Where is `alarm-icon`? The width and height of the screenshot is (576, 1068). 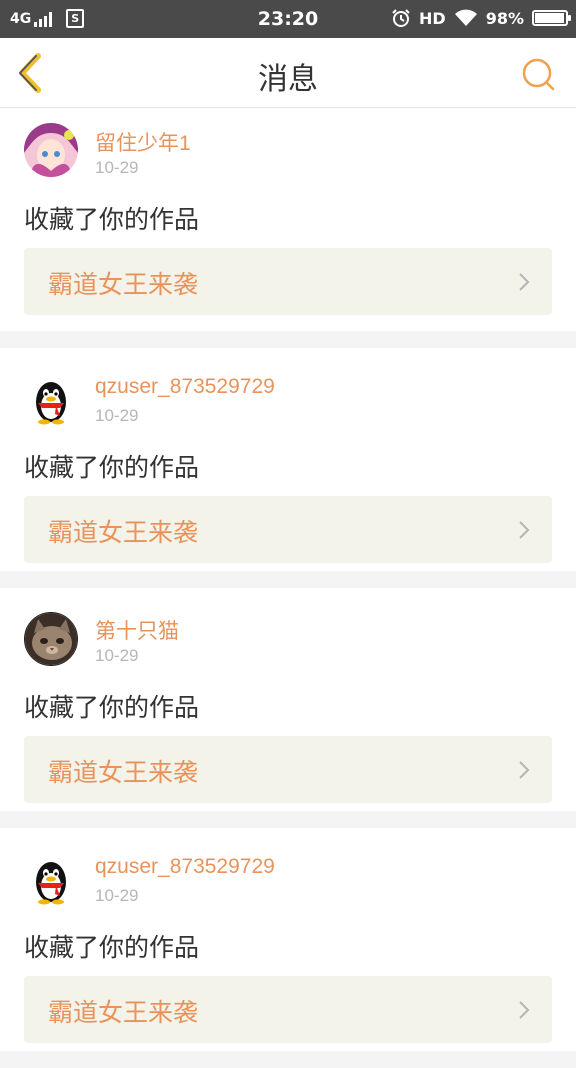 alarm-icon is located at coordinates (401, 18).